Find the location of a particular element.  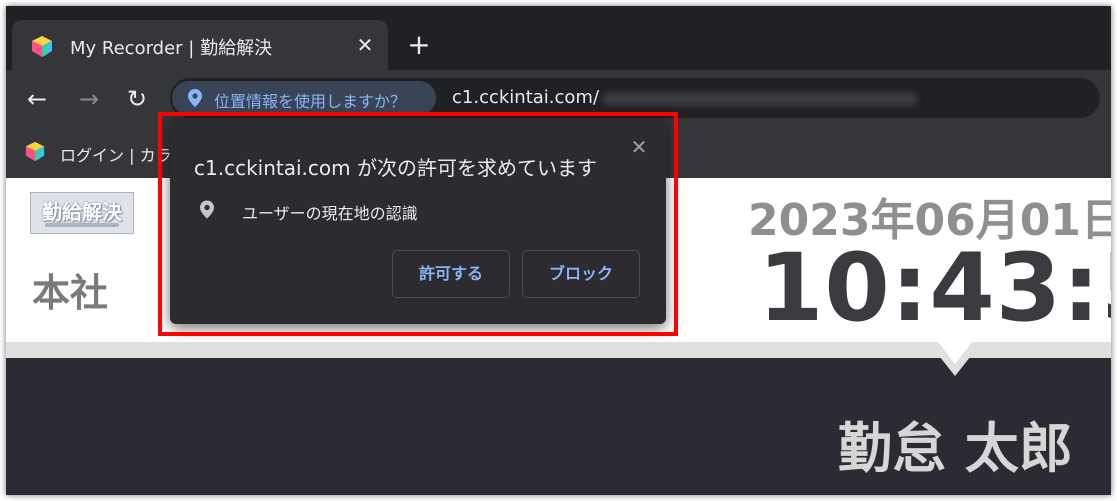

new-tab-button: + is located at coordinates (419, 45).